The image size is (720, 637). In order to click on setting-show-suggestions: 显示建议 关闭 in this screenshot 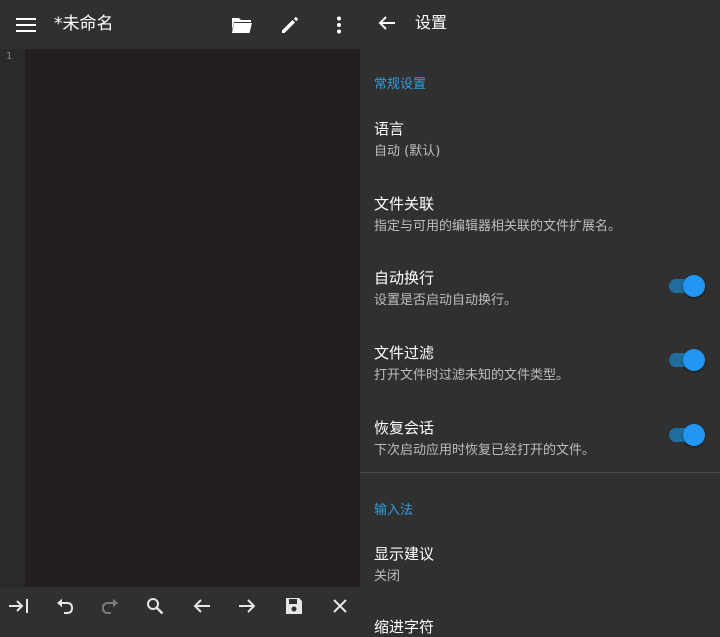, I will do `click(540, 573)`.